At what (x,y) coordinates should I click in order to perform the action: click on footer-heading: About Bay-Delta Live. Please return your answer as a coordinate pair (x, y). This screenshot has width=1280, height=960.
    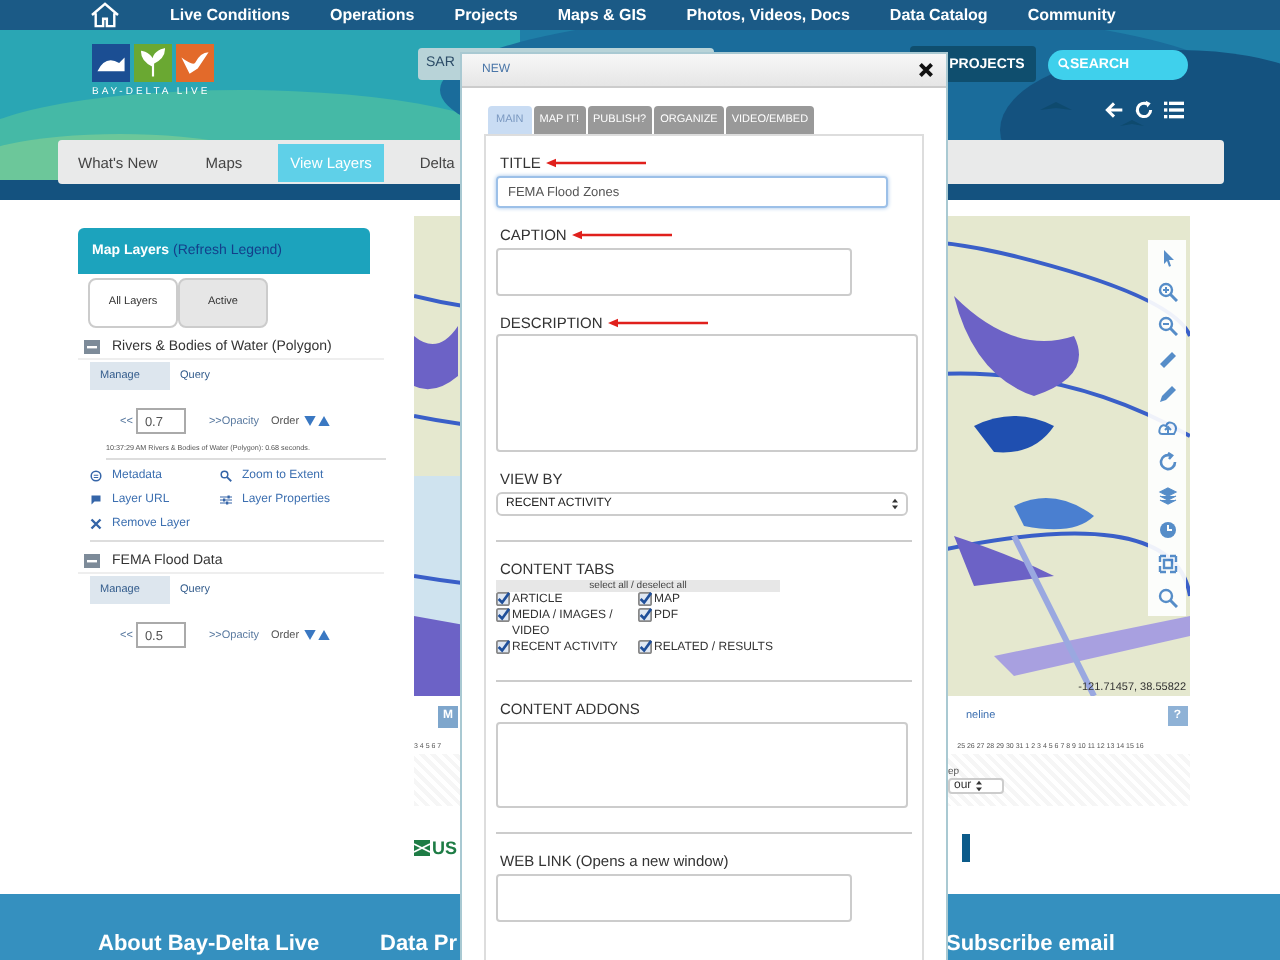
    Looking at the image, I should click on (209, 944).